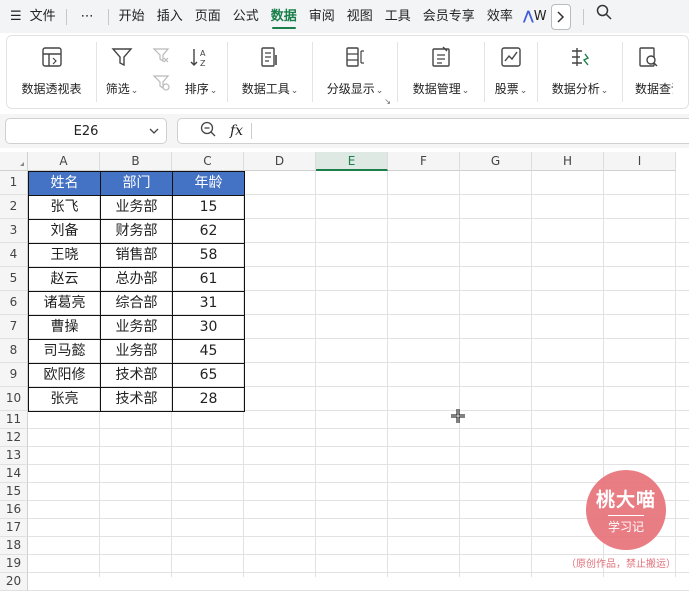 Image resolution: width=689 pixels, height=591 pixels. I want to click on name-box: E26, so click(86, 131).